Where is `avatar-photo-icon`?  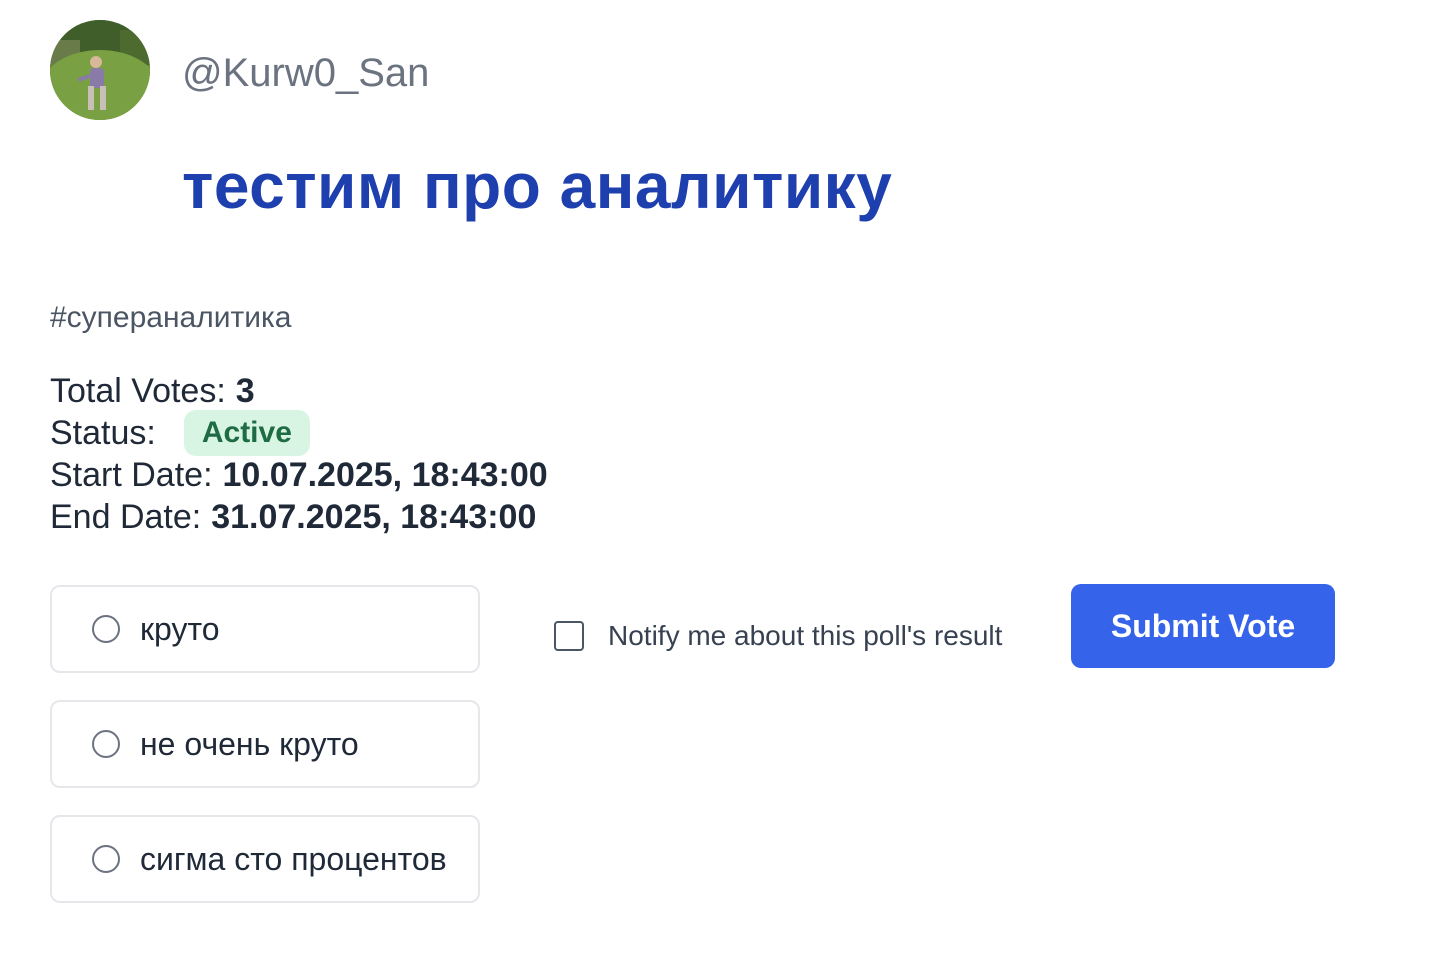
avatar-photo-icon is located at coordinates (100, 70).